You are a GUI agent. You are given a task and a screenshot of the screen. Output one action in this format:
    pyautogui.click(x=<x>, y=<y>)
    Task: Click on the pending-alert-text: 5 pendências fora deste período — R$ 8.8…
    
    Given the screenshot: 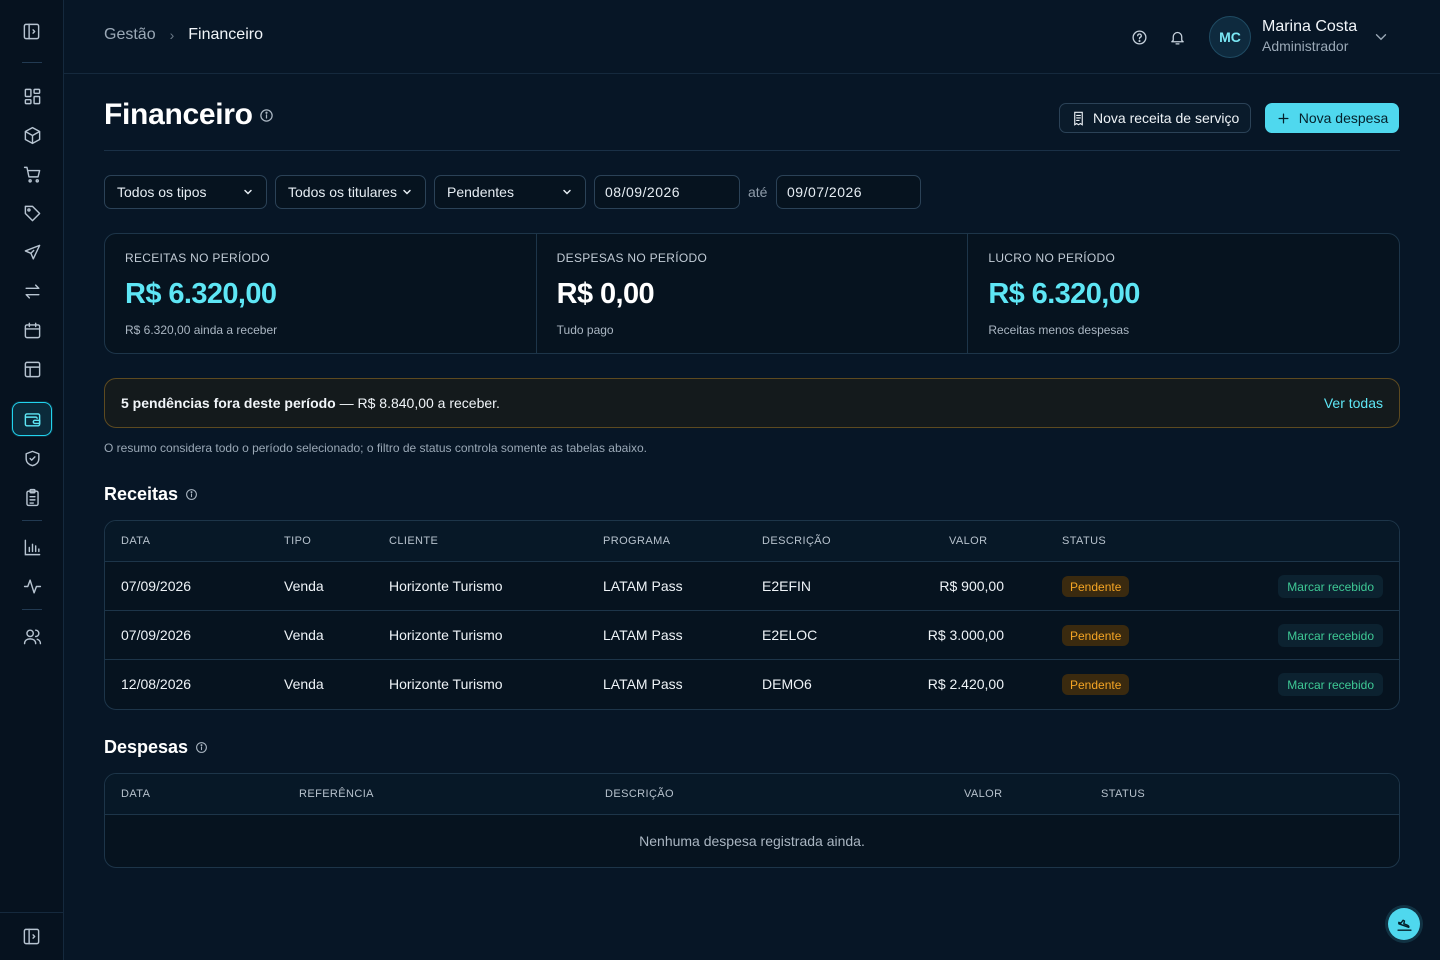 What is the action you would take?
    pyautogui.click(x=310, y=403)
    